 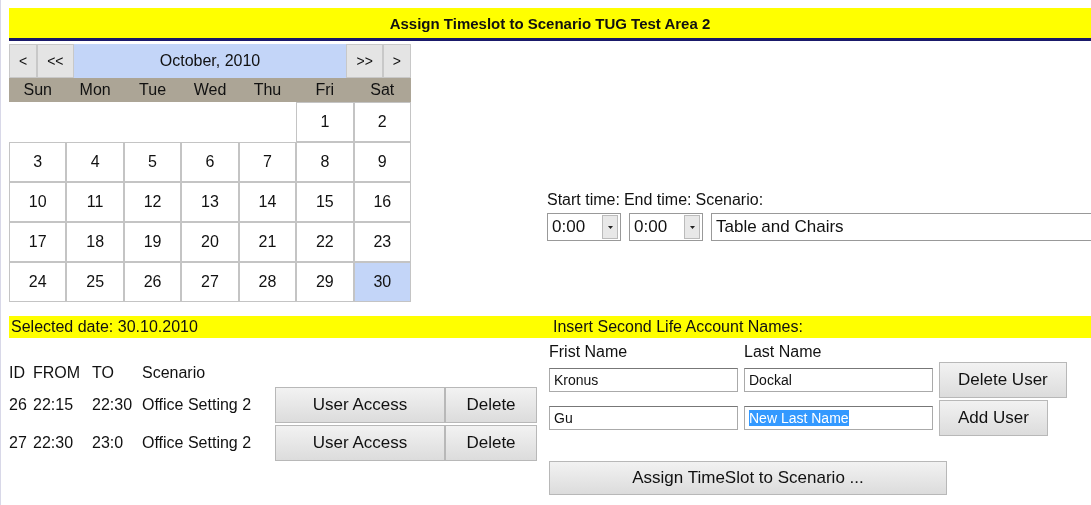 What do you see at coordinates (267, 90) in the screenshot?
I see `weekday-header: Thu` at bounding box center [267, 90].